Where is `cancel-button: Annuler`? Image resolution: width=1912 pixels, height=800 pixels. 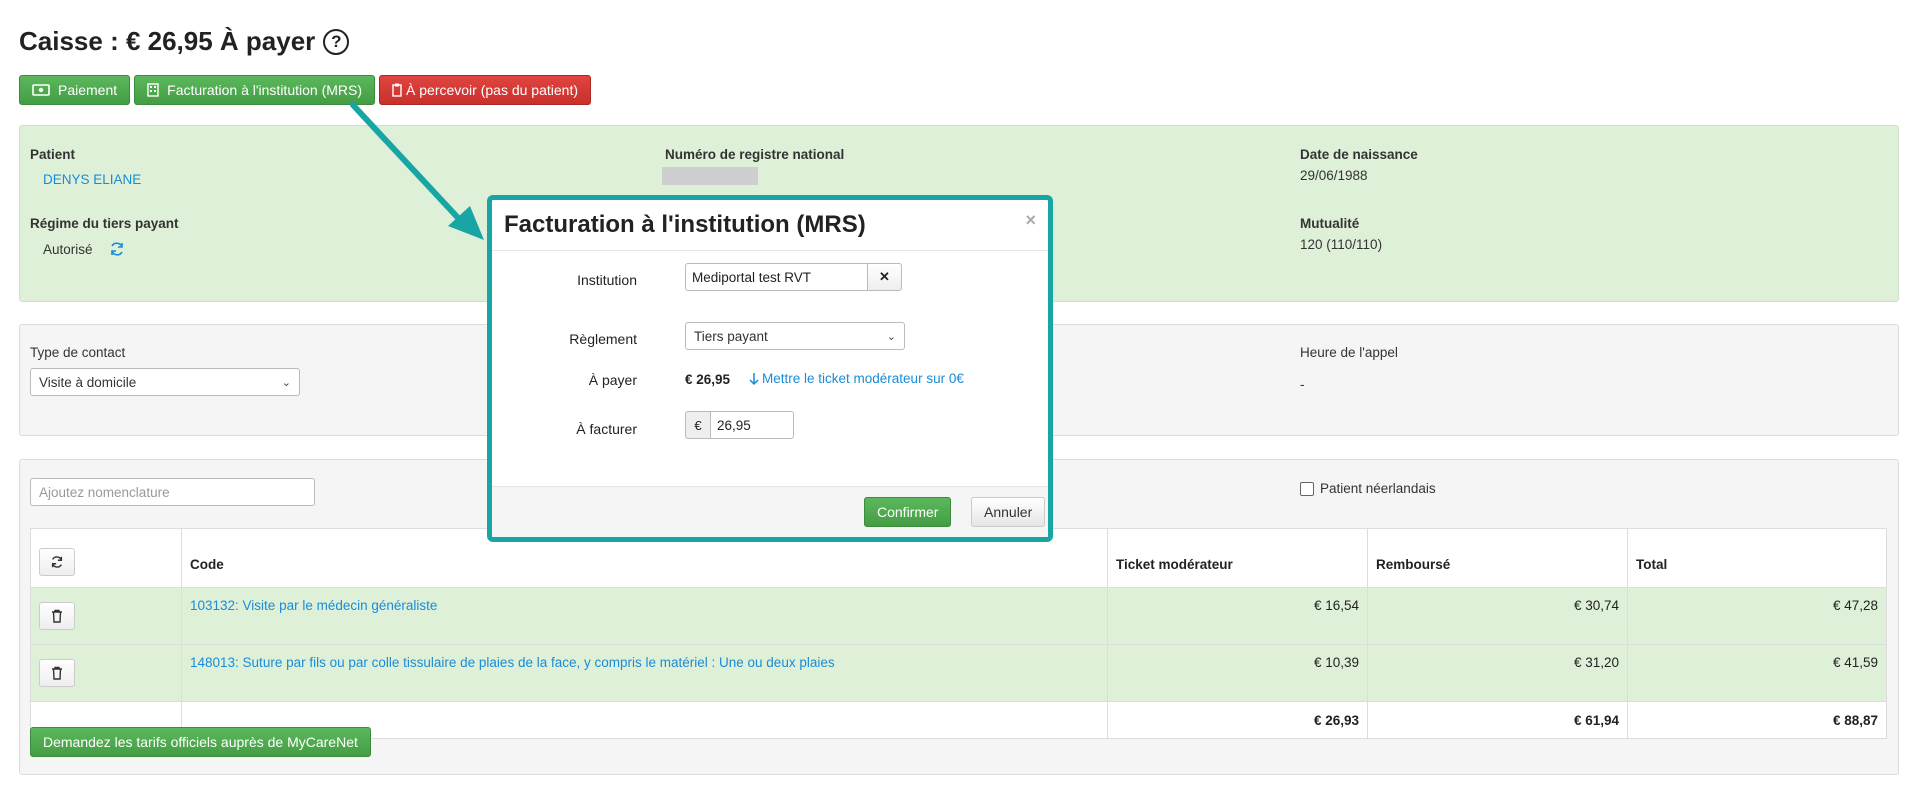 cancel-button: Annuler is located at coordinates (1008, 512).